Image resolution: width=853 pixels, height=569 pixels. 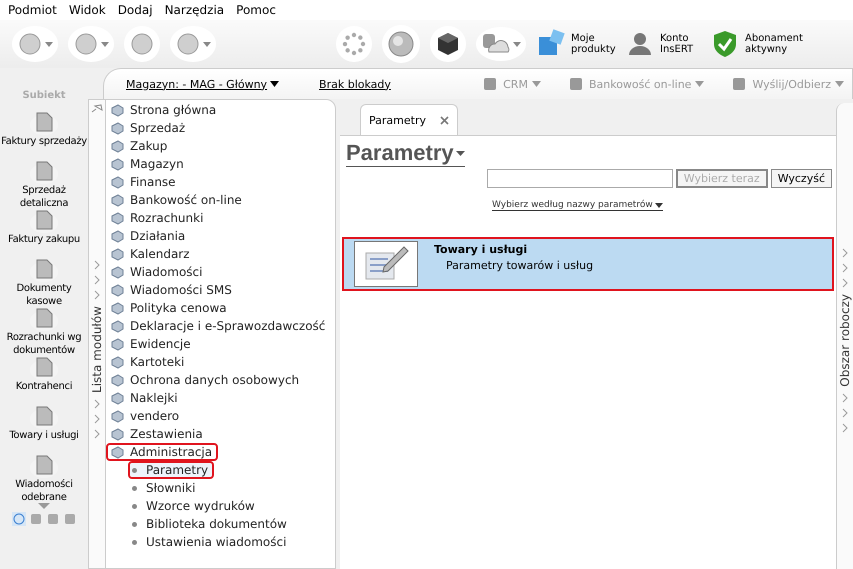 I want to click on spinner-icon, so click(x=354, y=44).